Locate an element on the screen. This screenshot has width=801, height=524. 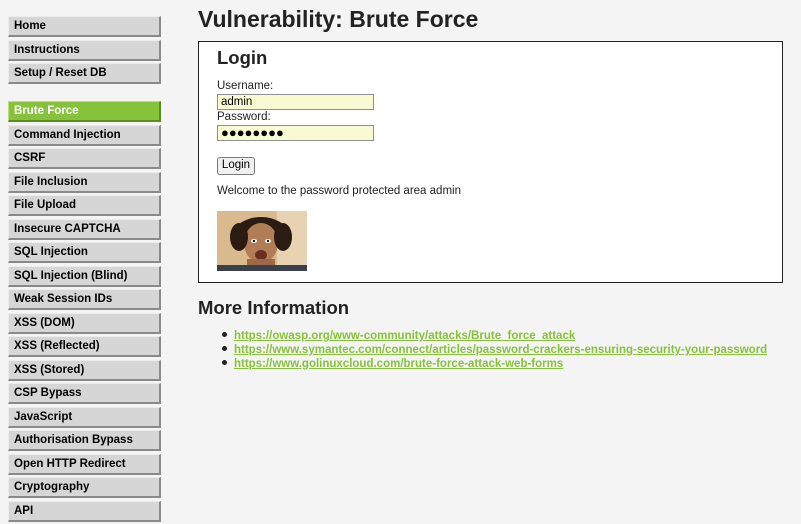
menu-item-csp-bypass: CSP Bypass is located at coordinates (84, 393).